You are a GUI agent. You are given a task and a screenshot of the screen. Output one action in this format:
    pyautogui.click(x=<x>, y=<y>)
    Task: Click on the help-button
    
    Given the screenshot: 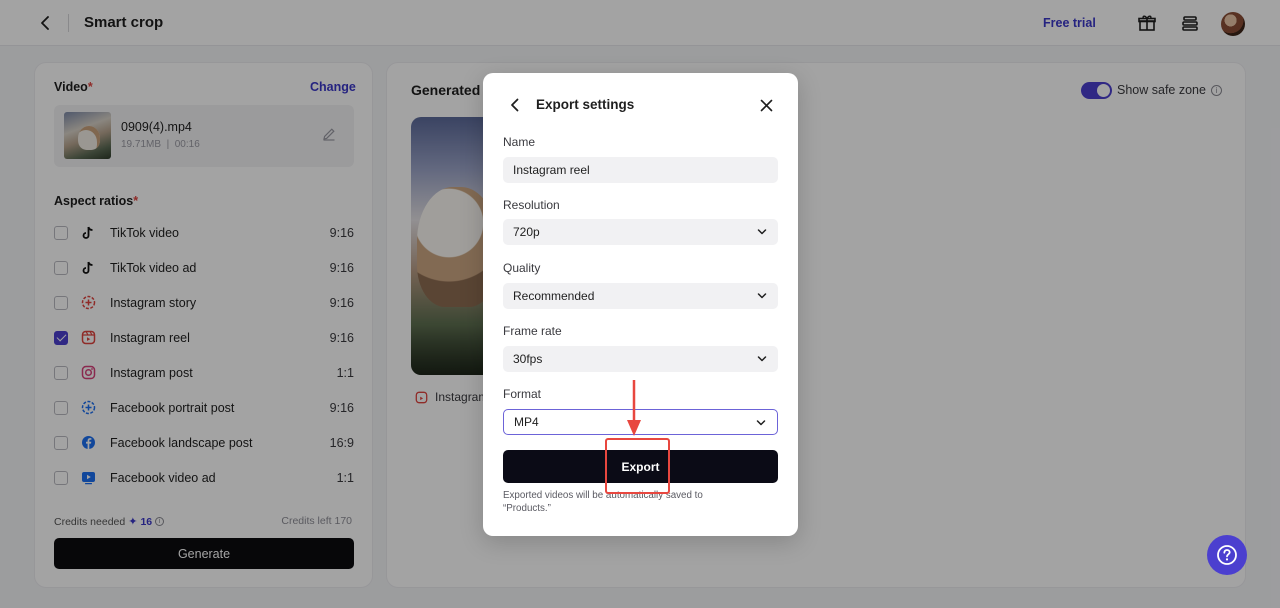 What is the action you would take?
    pyautogui.click(x=1227, y=555)
    